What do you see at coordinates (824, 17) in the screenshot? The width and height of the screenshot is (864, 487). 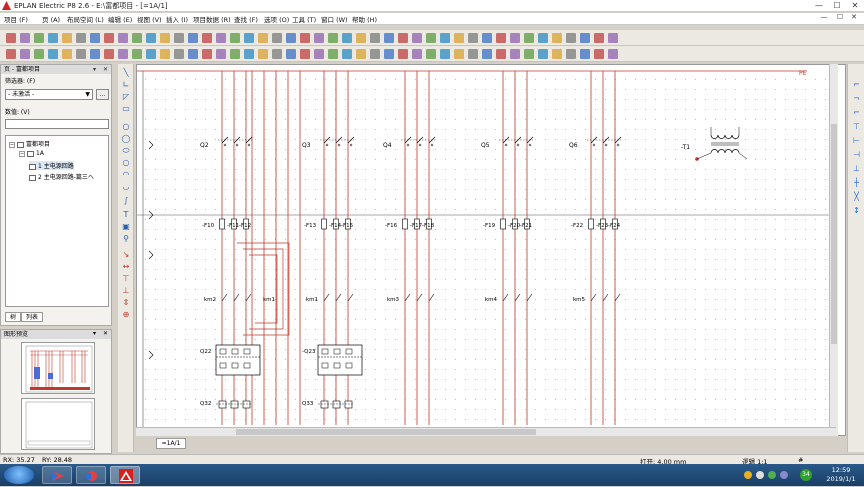 I see `doc-minimize-button: —` at bounding box center [824, 17].